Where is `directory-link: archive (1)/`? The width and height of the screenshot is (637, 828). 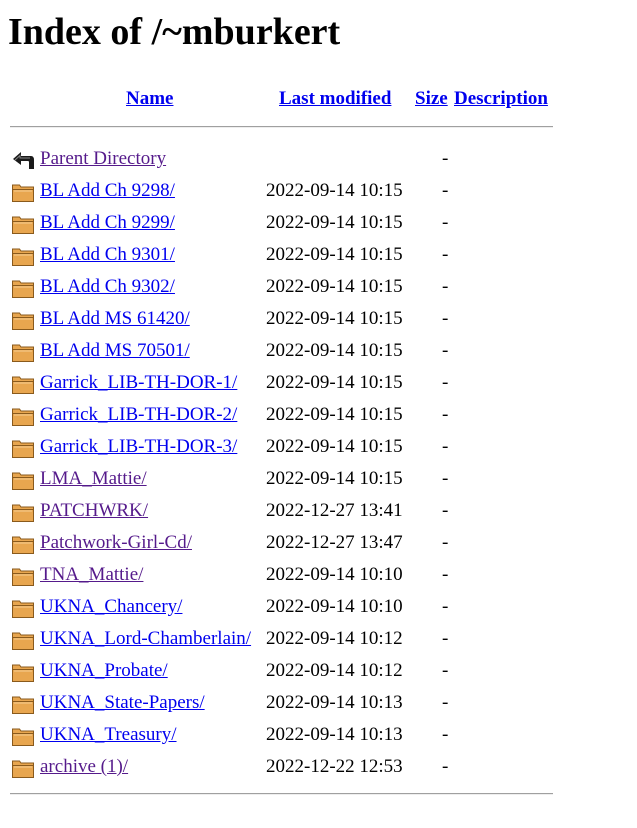
directory-link: archive (1)/ is located at coordinates (84, 767).